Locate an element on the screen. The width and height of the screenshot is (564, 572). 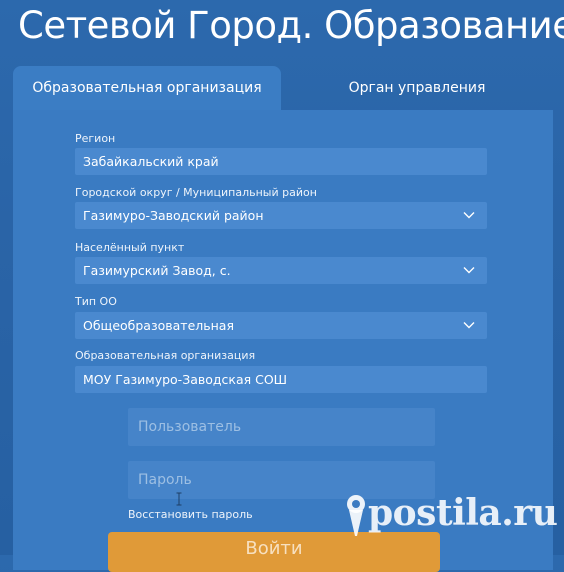
tab-label: Орган управления is located at coordinates (417, 88).